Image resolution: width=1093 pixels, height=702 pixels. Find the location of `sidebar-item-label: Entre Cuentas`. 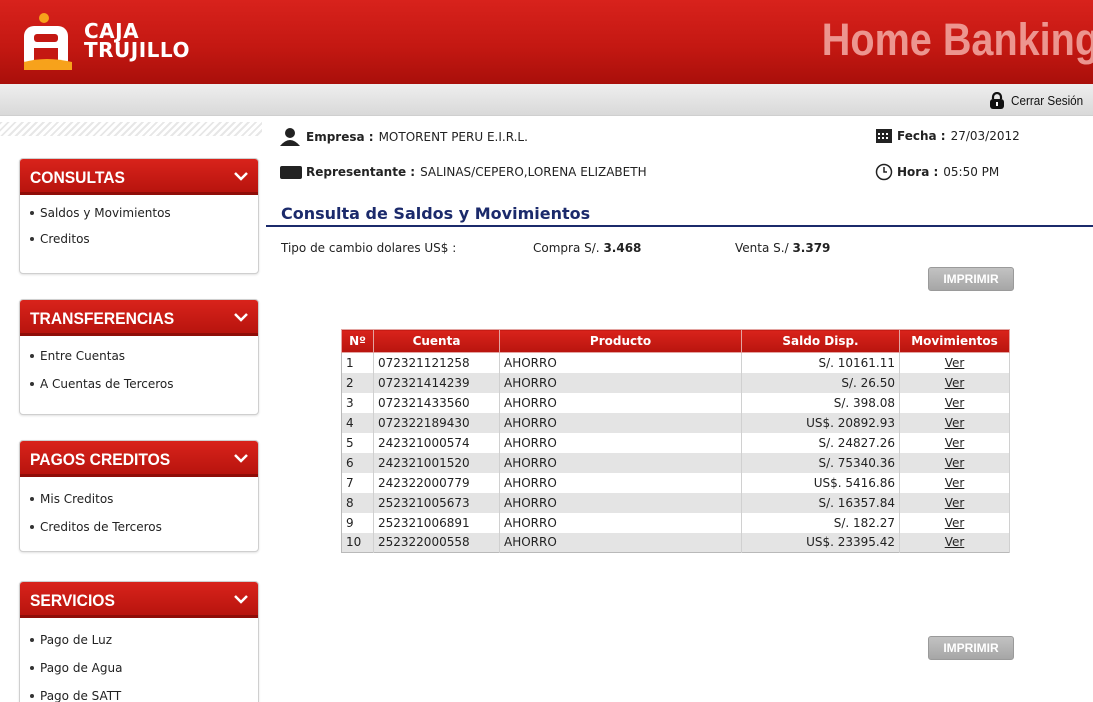

sidebar-item-label: Entre Cuentas is located at coordinates (83, 356).